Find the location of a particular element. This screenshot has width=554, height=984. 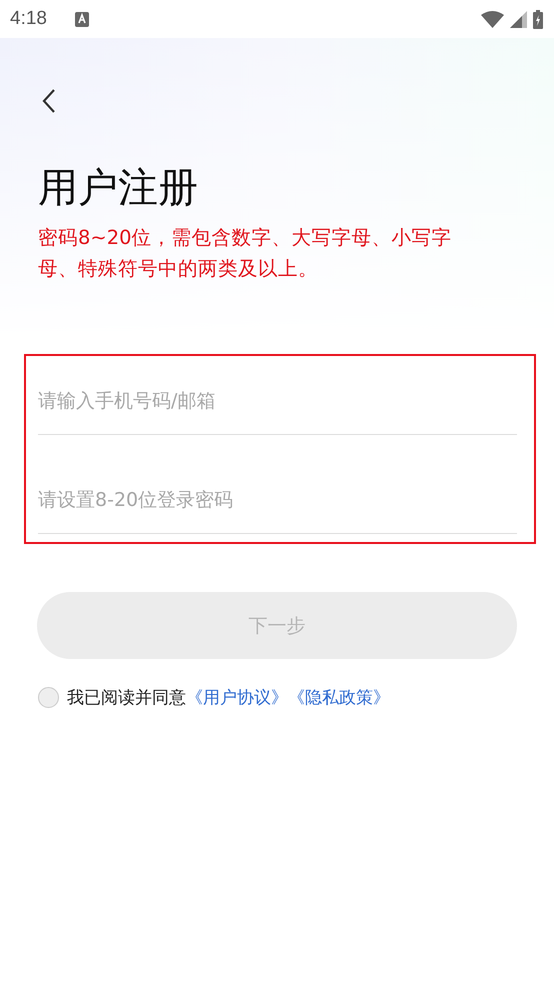

policy-link: 《隐私政策》 is located at coordinates (339, 697).